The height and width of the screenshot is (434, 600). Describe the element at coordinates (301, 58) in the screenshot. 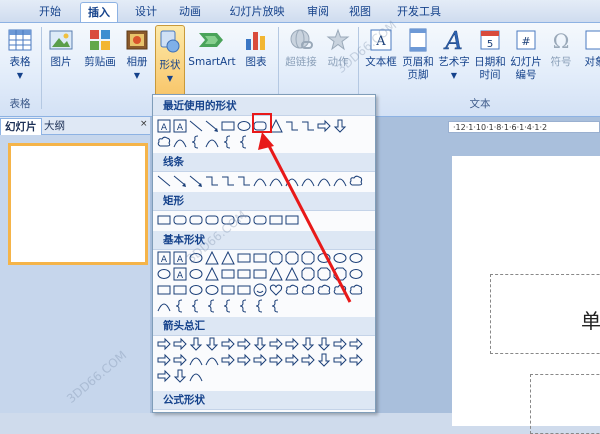

I see `hyperlink-button: 超链接` at that location.